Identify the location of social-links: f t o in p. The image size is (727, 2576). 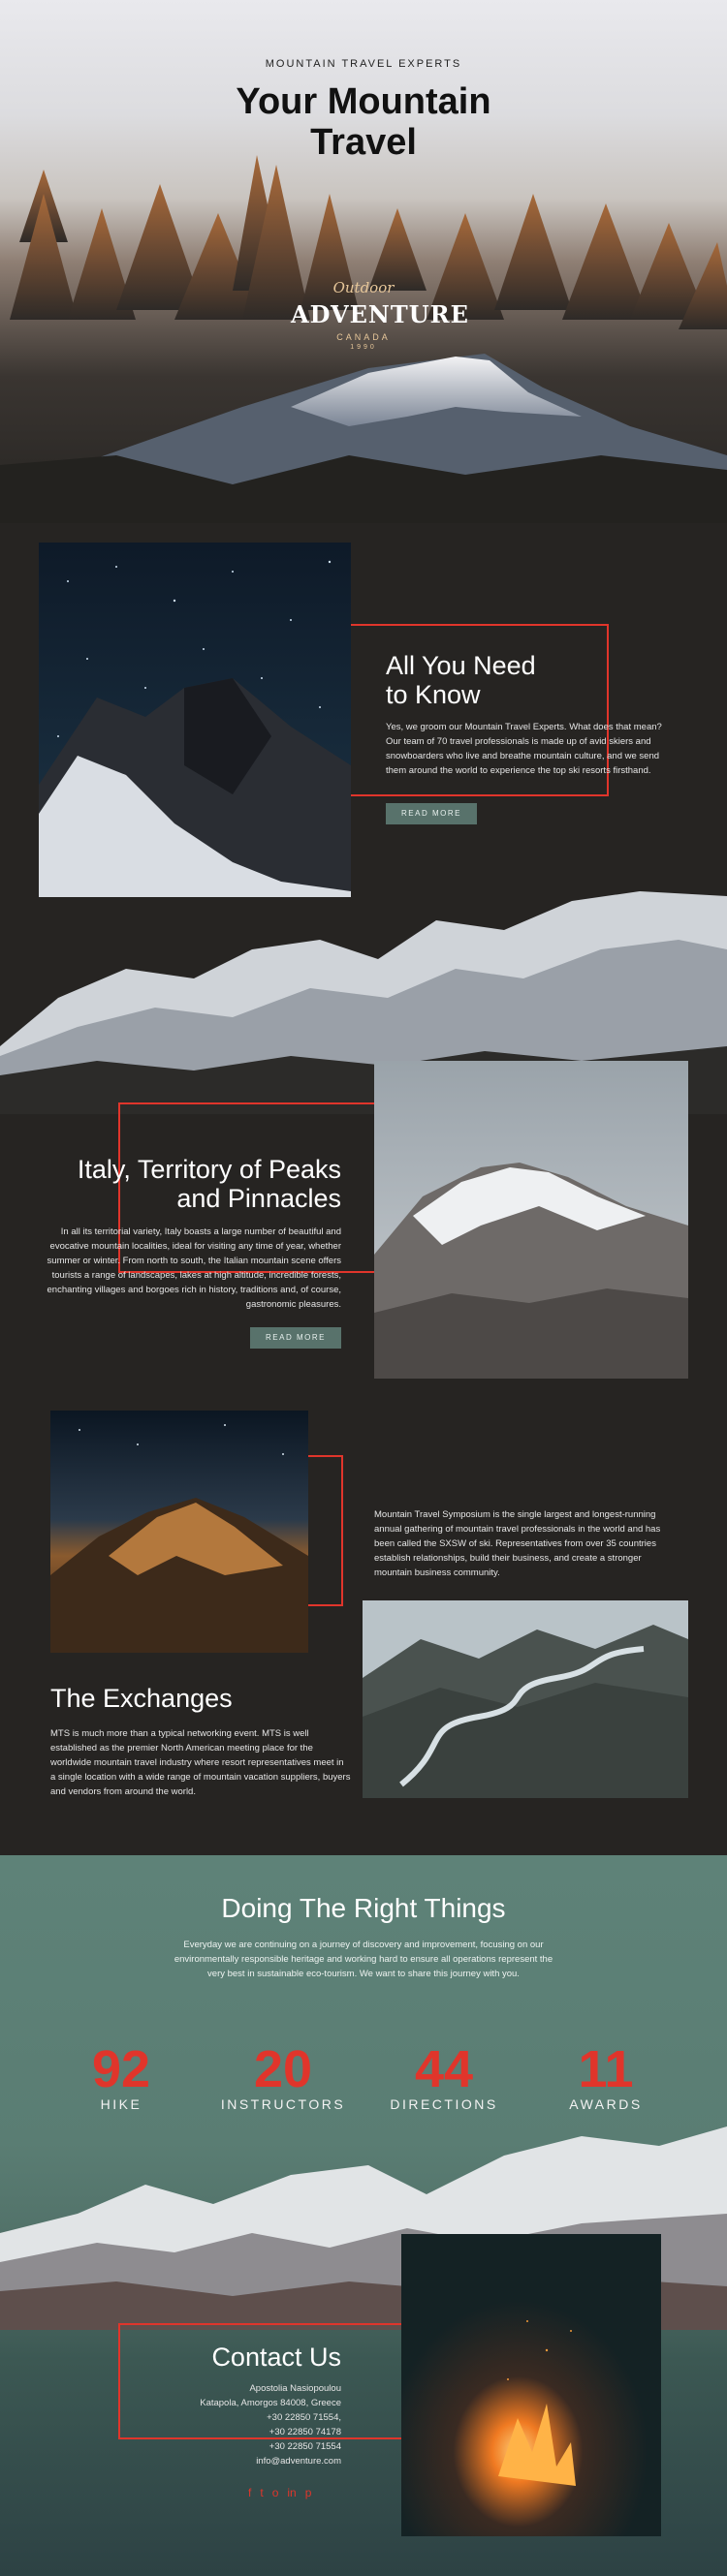
(296, 2492).